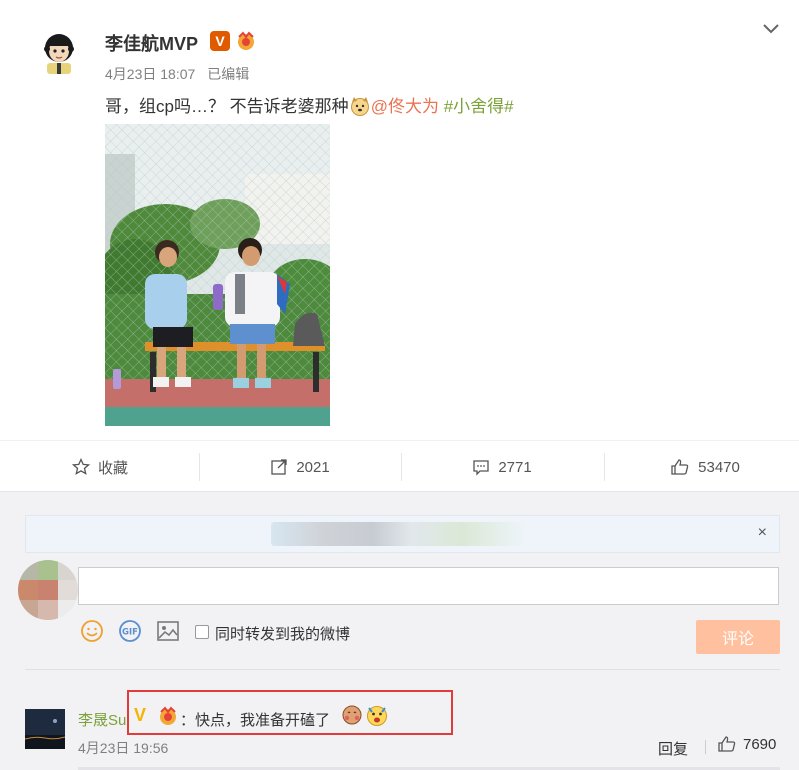  What do you see at coordinates (405, 106) in the screenshot?
I see `mention-link: @佟大为` at bounding box center [405, 106].